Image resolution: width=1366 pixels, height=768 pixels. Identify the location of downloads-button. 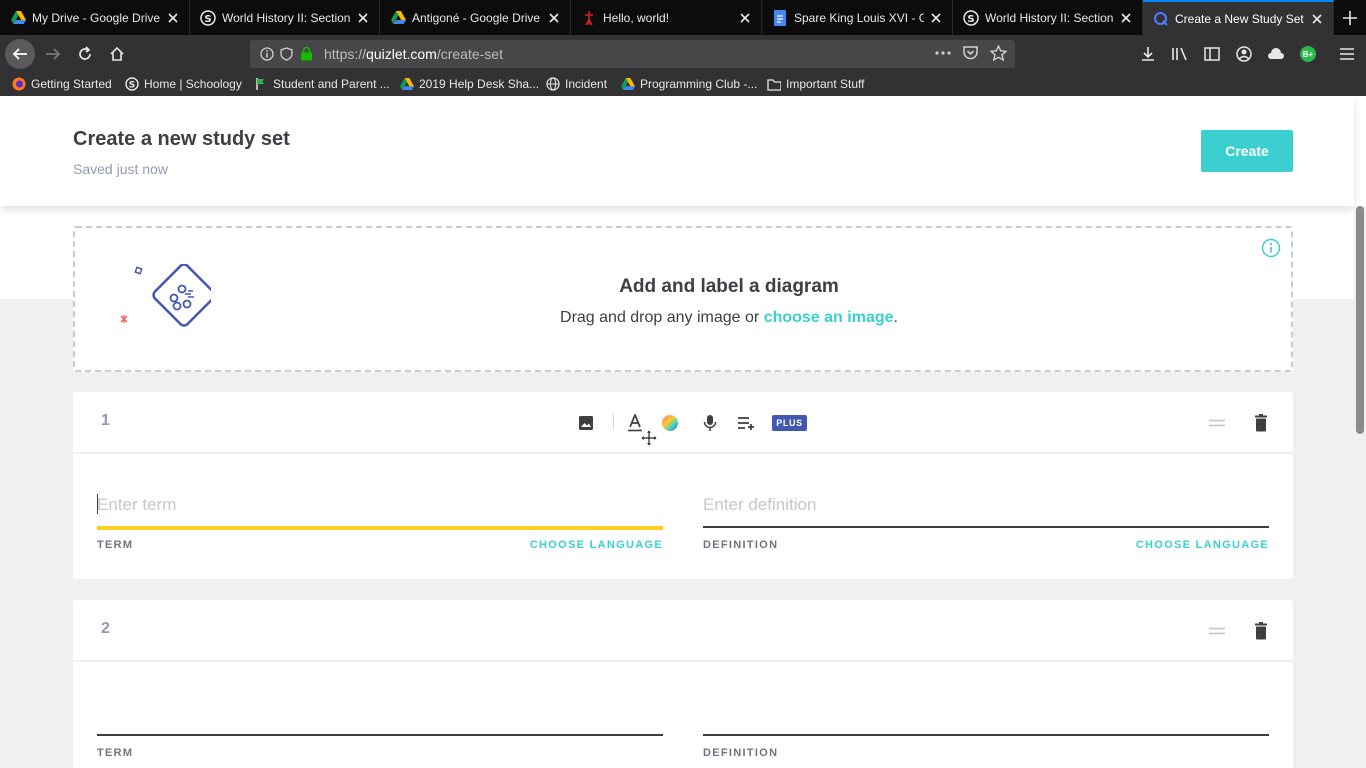
(1148, 54).